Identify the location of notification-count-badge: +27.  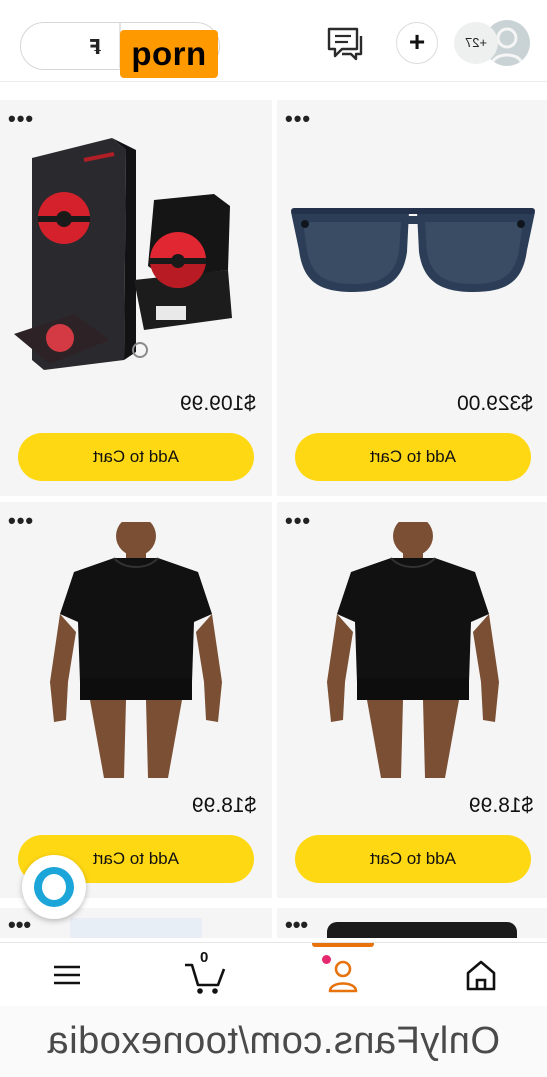
(476, 43).